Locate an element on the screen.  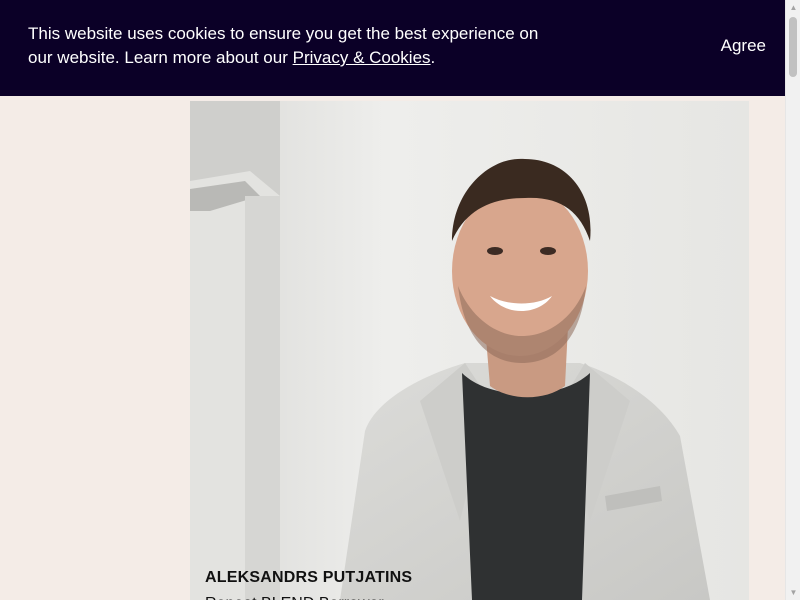
scrollbar-thumb is located at coordinates (793, 47).